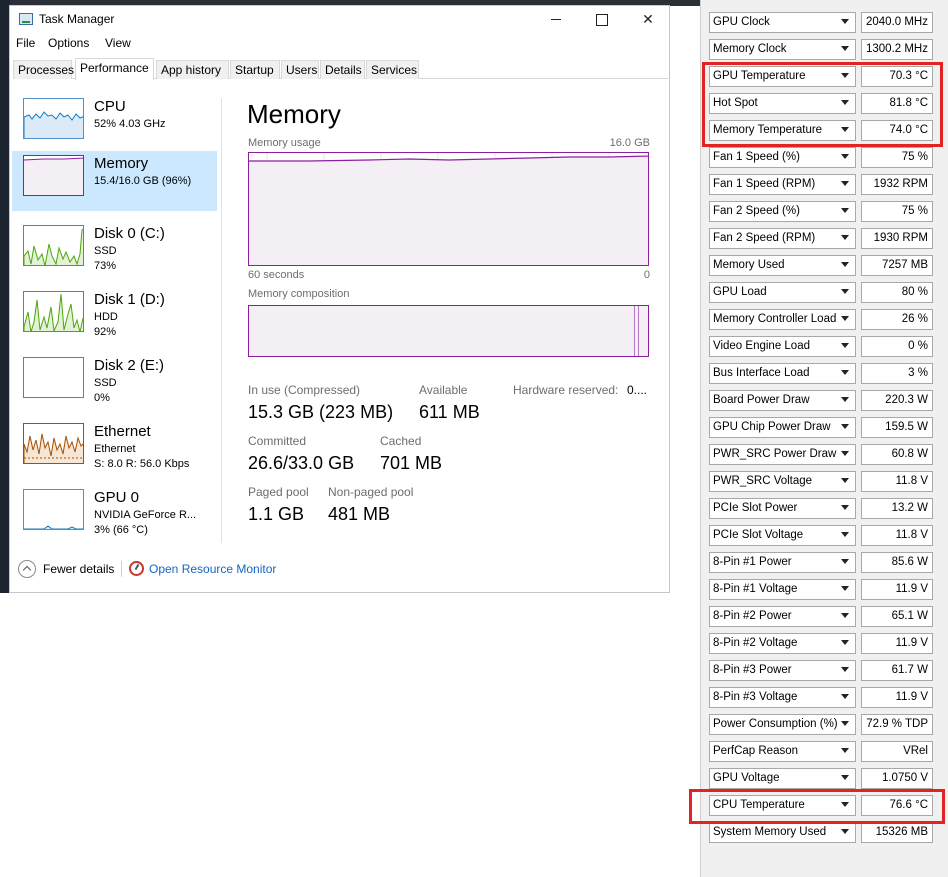  I want to click on device-item-cpu: CPU 52% 4.03 GHz, so click(114, 124).